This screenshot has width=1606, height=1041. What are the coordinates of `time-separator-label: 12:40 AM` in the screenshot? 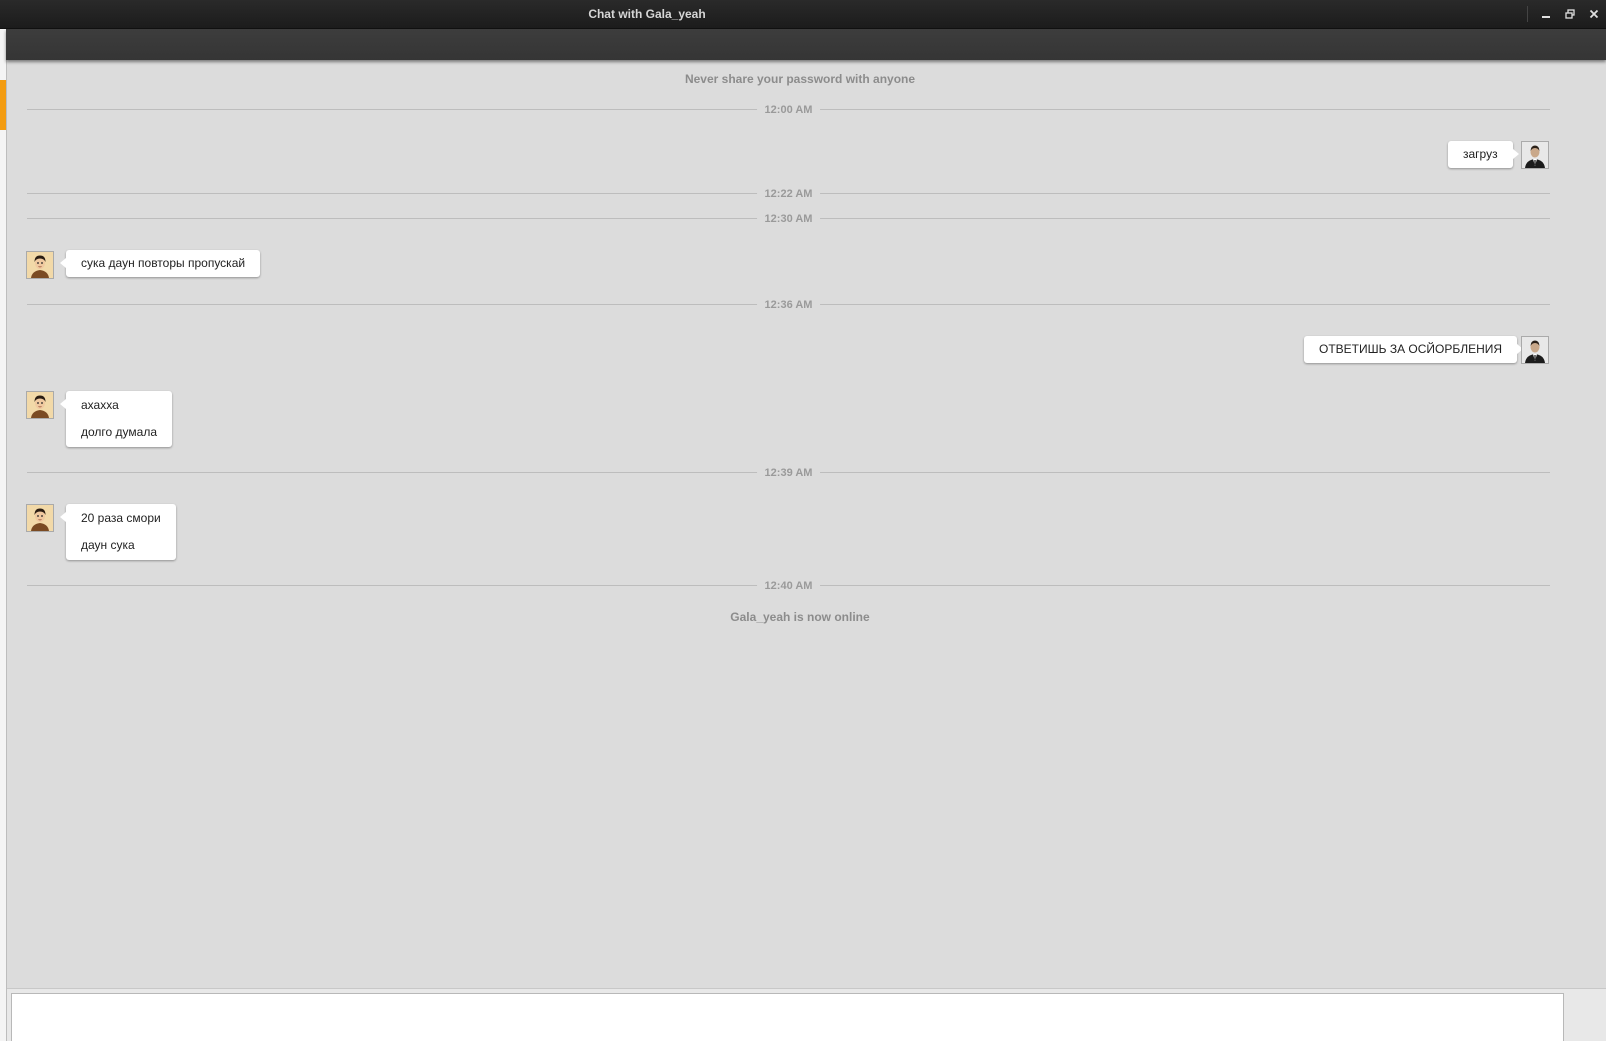 It's located at (788, 586).